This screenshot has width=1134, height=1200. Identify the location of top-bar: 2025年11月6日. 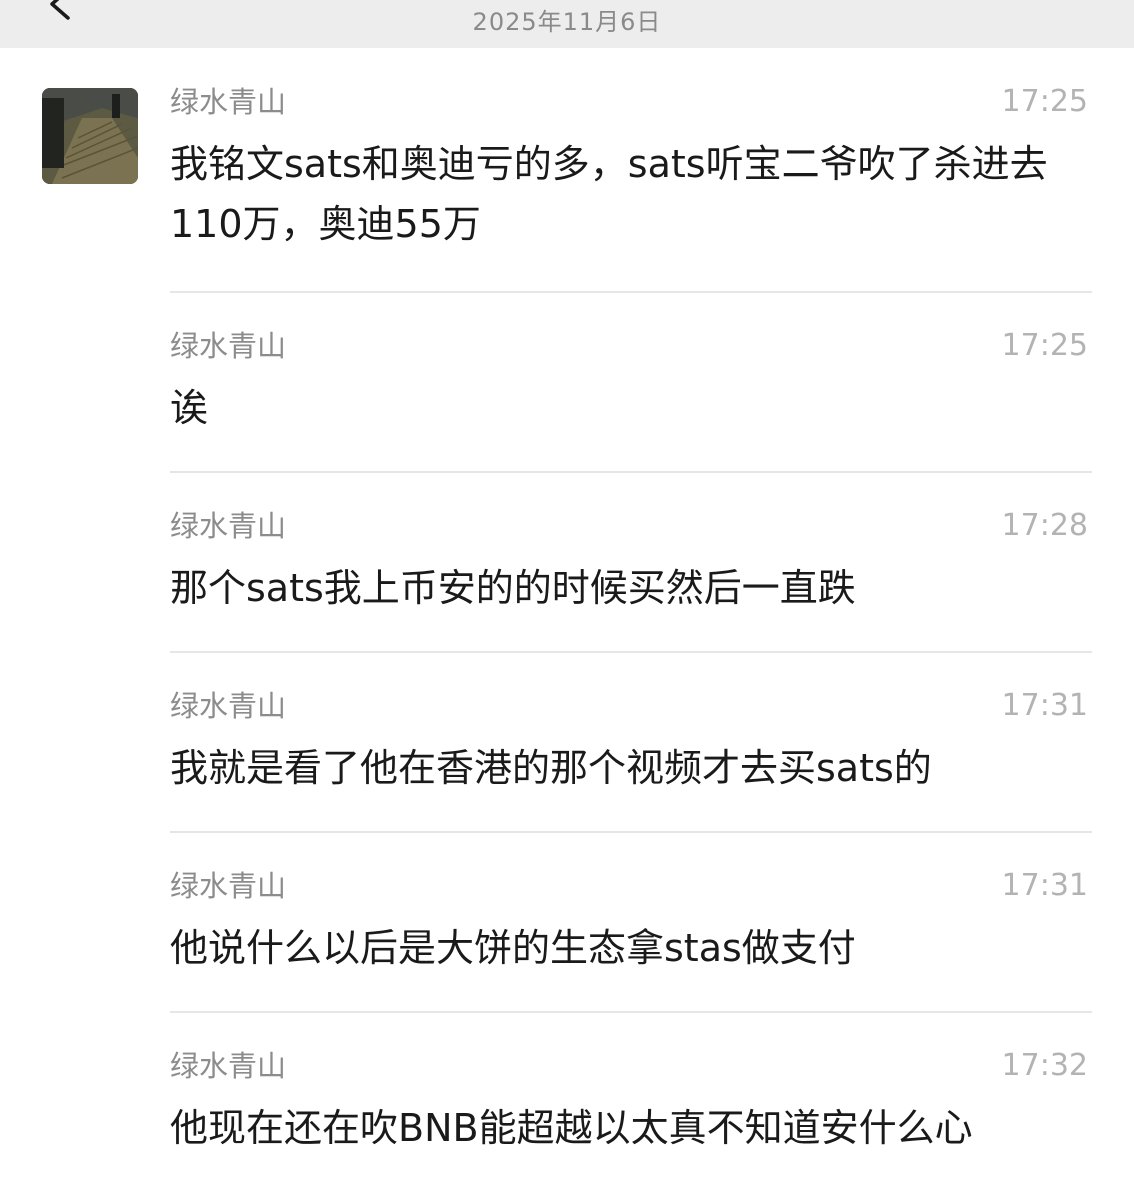
(567, 24).